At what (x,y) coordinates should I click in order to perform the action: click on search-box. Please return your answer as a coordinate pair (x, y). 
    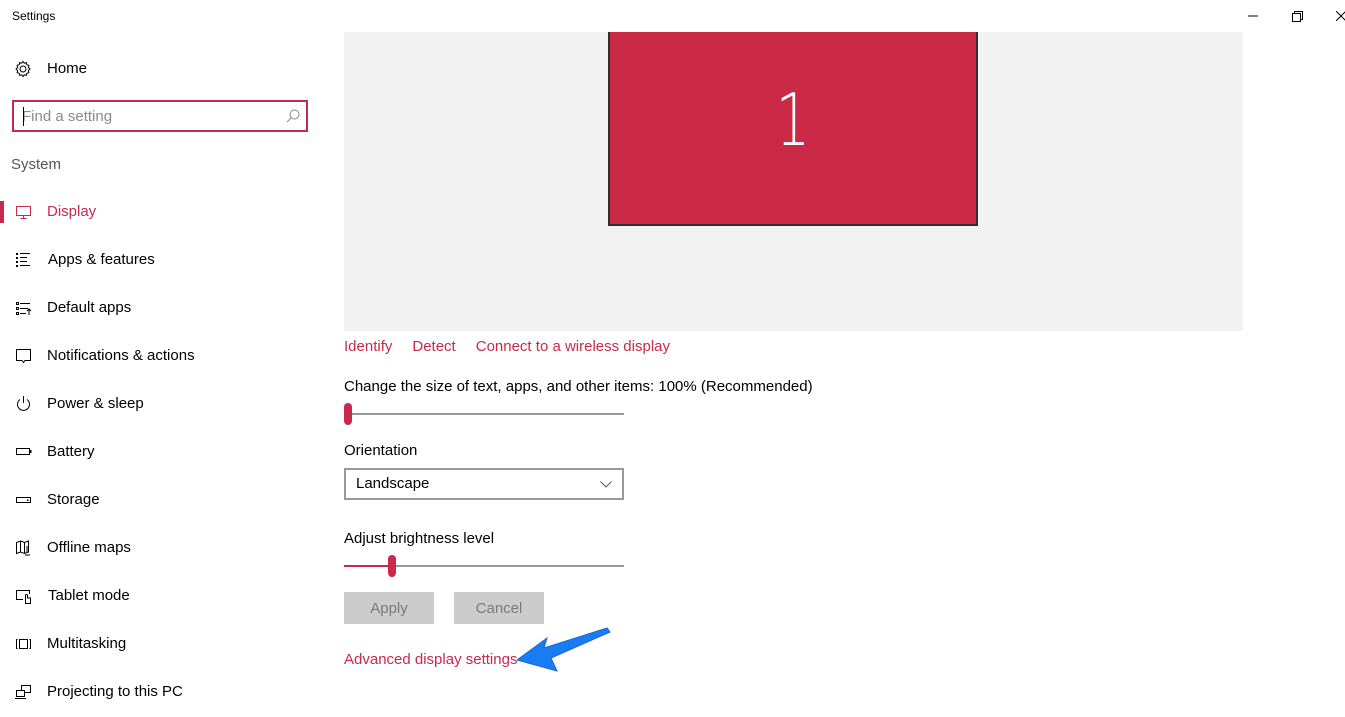
    Looking at the image, I should click on (160, 116).